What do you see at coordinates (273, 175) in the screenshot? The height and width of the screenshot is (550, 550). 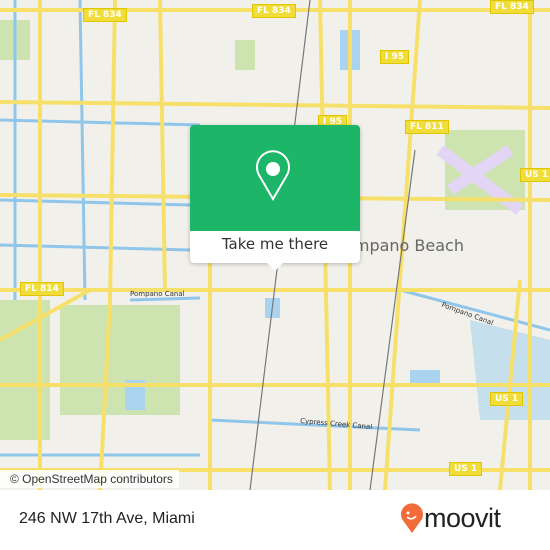 I see `map-pin-icon` at bounding box center [273, 175].